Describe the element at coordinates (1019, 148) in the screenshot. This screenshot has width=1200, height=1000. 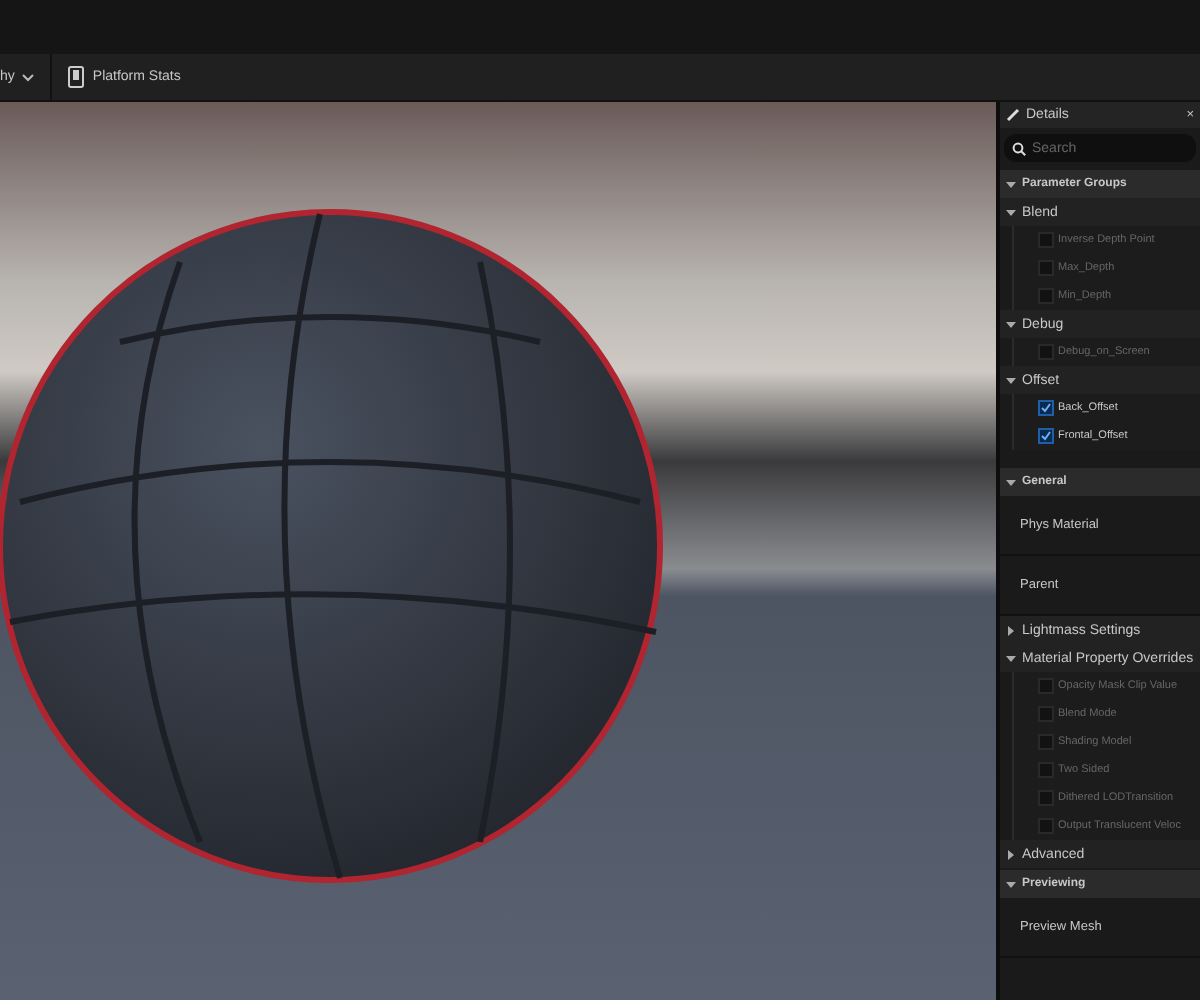
I see `search-icon` at that location.